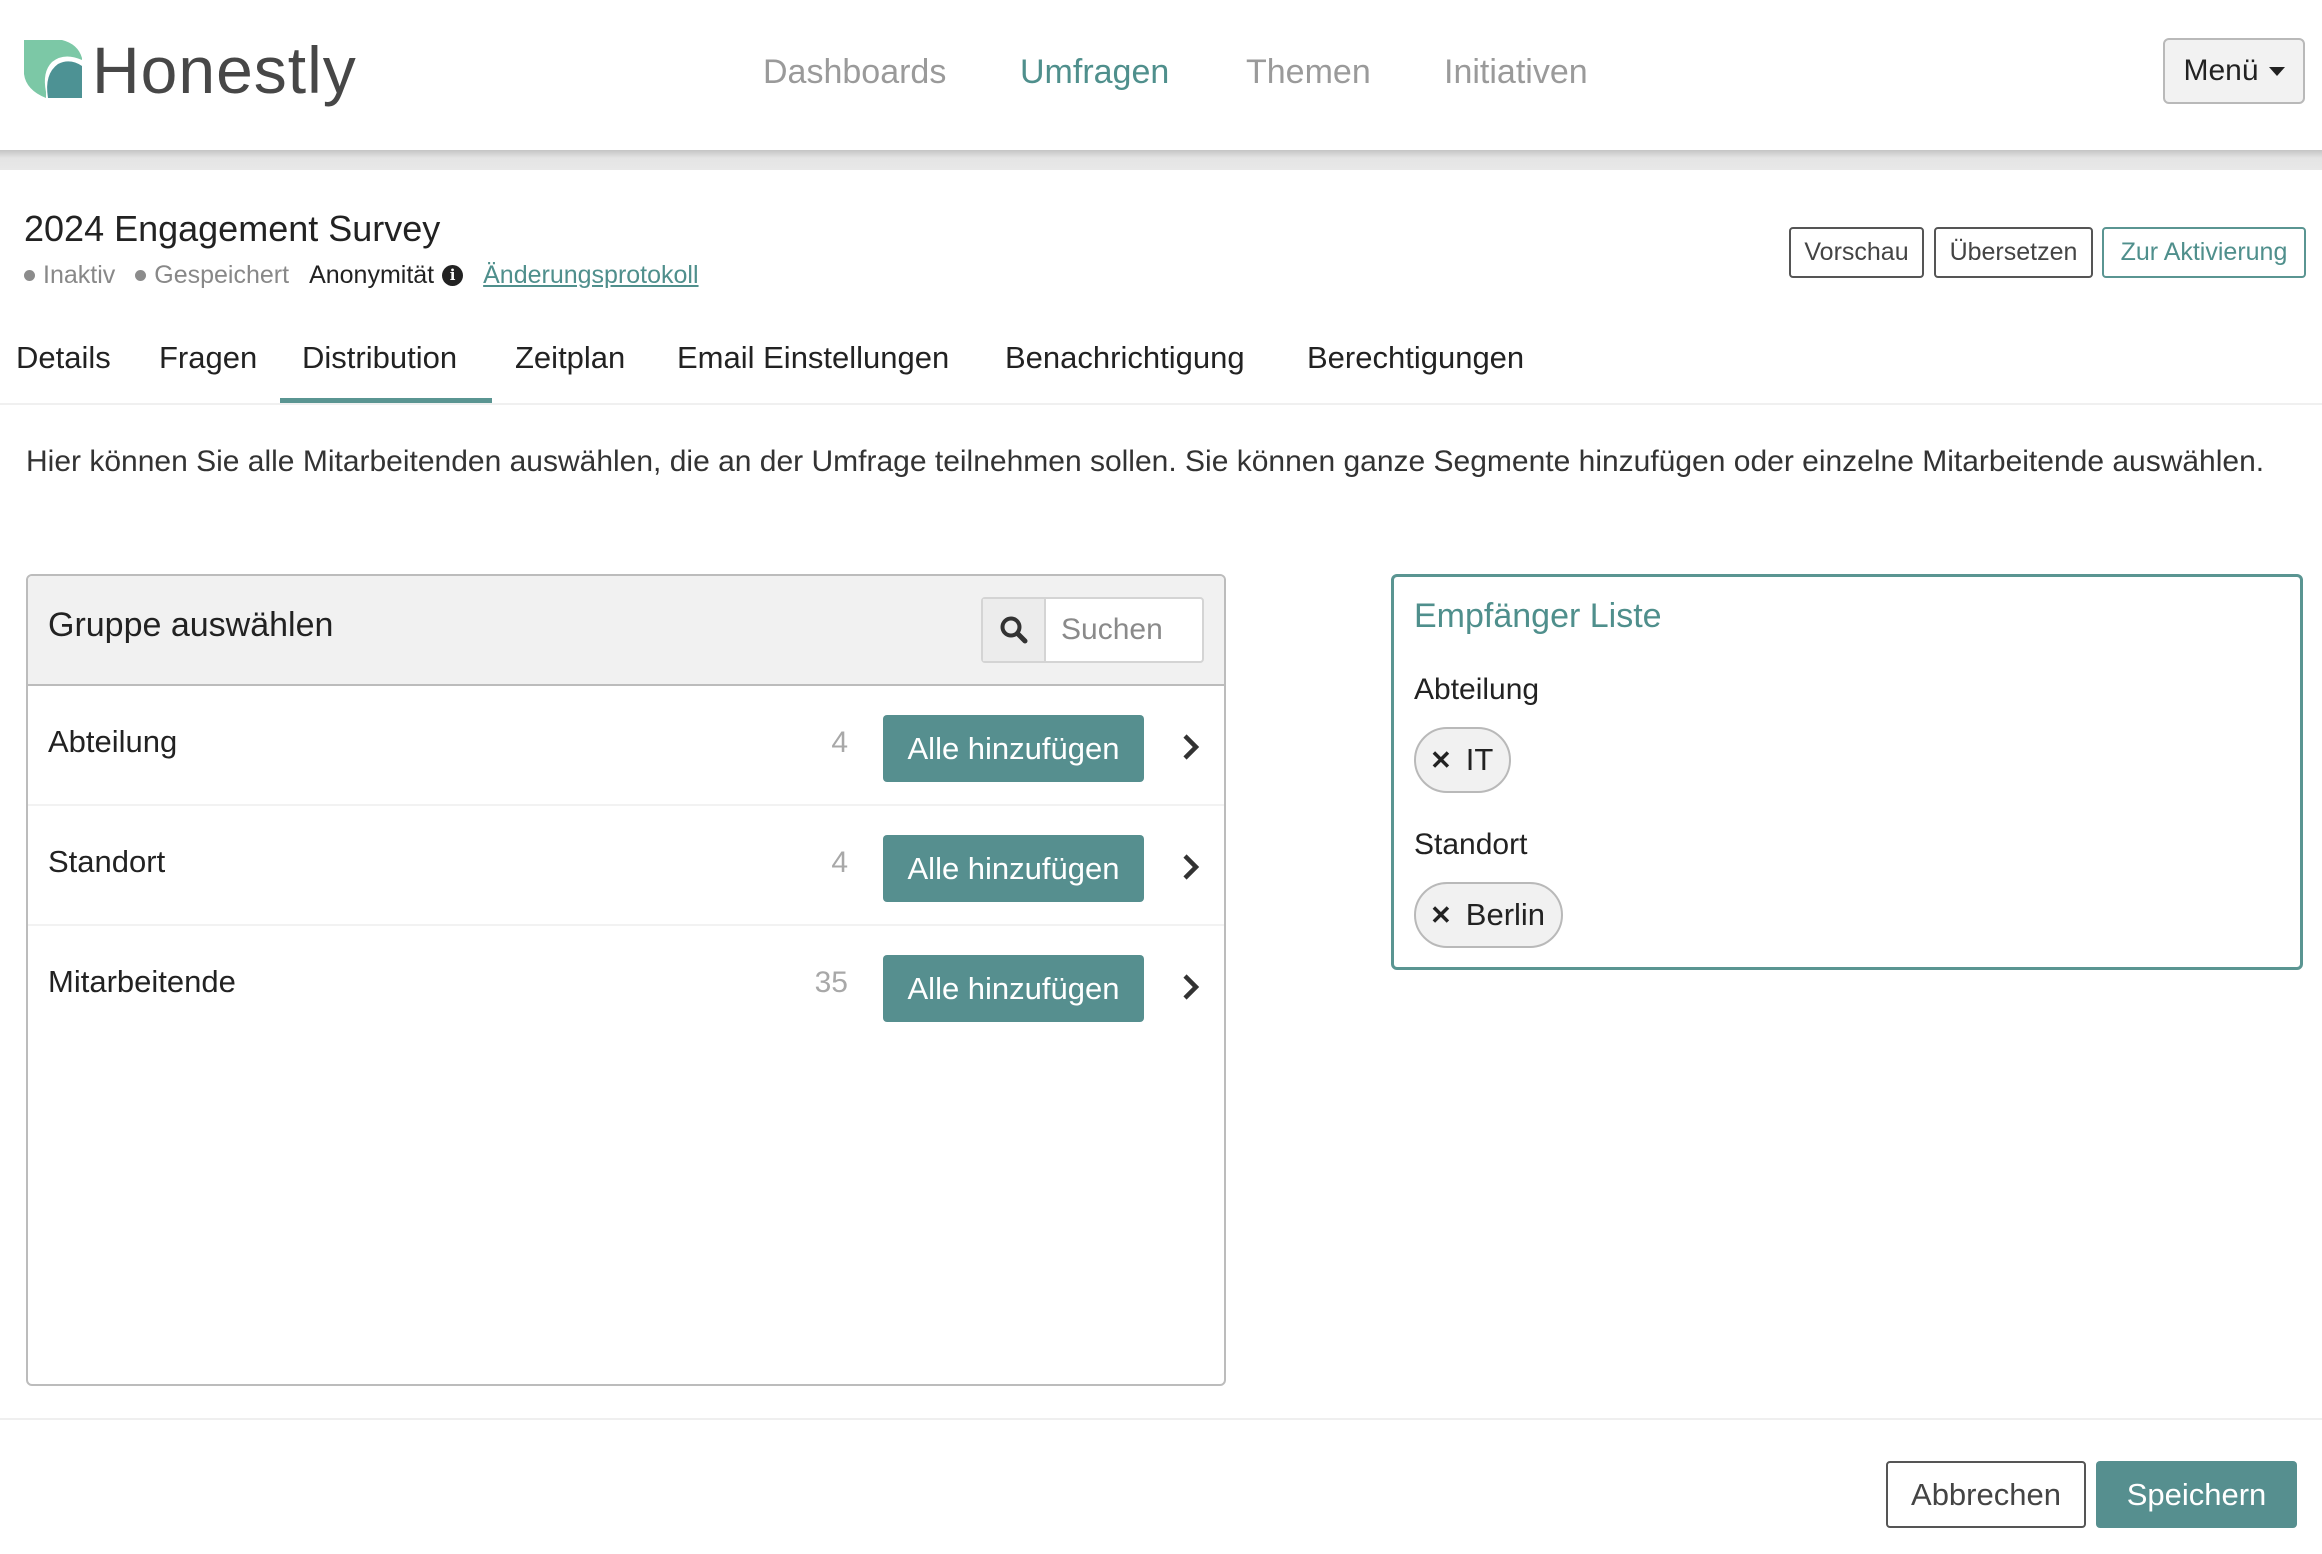 This screenshot has height=1554, width=2322. Describe the element at coordinates (854, 72) in the screenshot. I see `nav-dashboards: Dashboards` at that location.